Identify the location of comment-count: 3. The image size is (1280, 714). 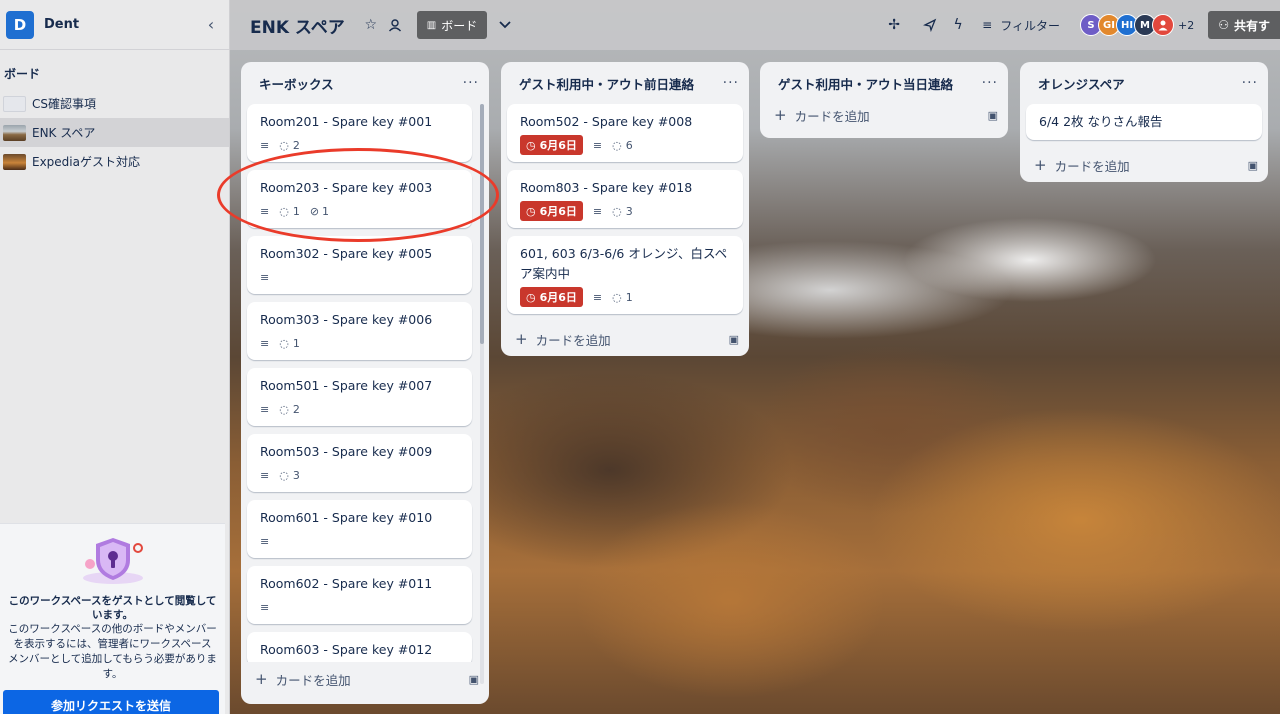
(629, 211).